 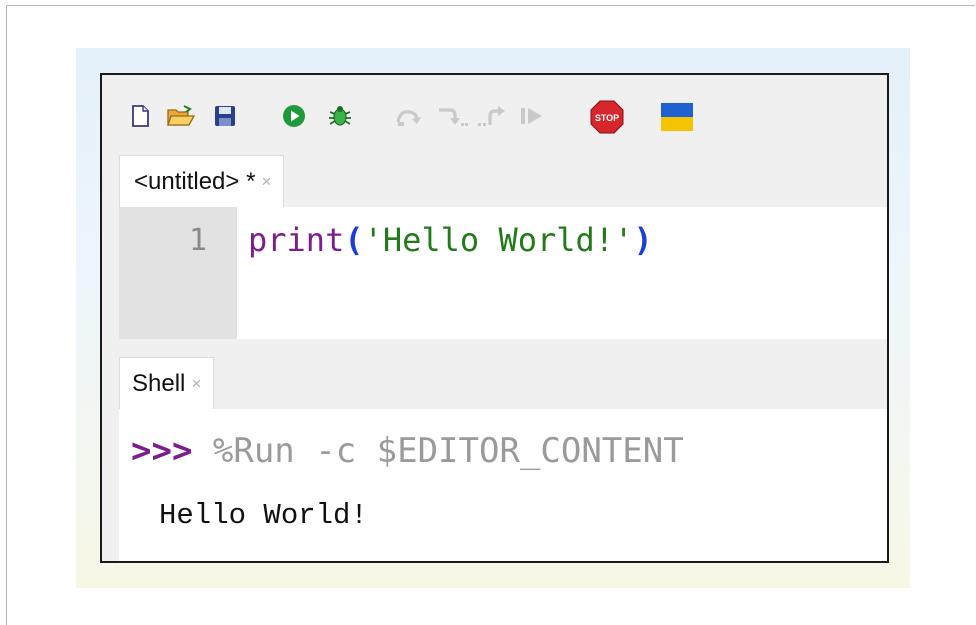 I want to click on folder-open-icon, so click(x=181, y=116).